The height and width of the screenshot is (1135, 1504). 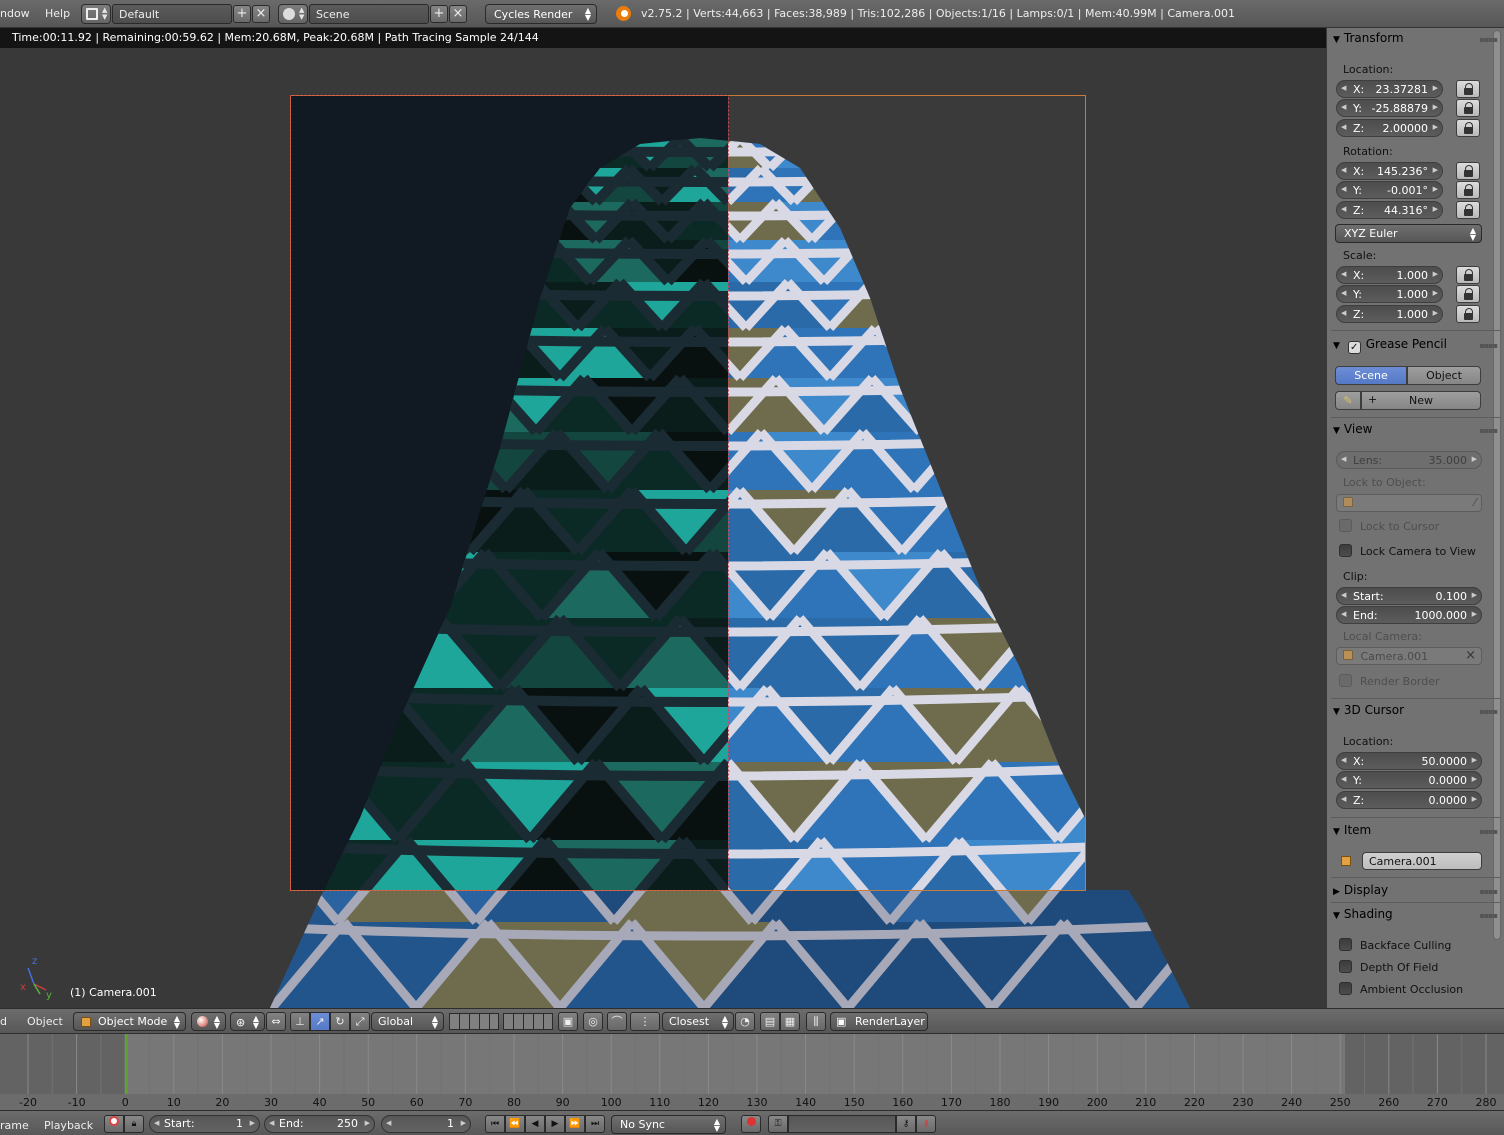 What do you see at coordinates (360, 1021) in the screenshot?
I see `scale-manipulator-icon: ⤢` at bounding box center [360, 1021].